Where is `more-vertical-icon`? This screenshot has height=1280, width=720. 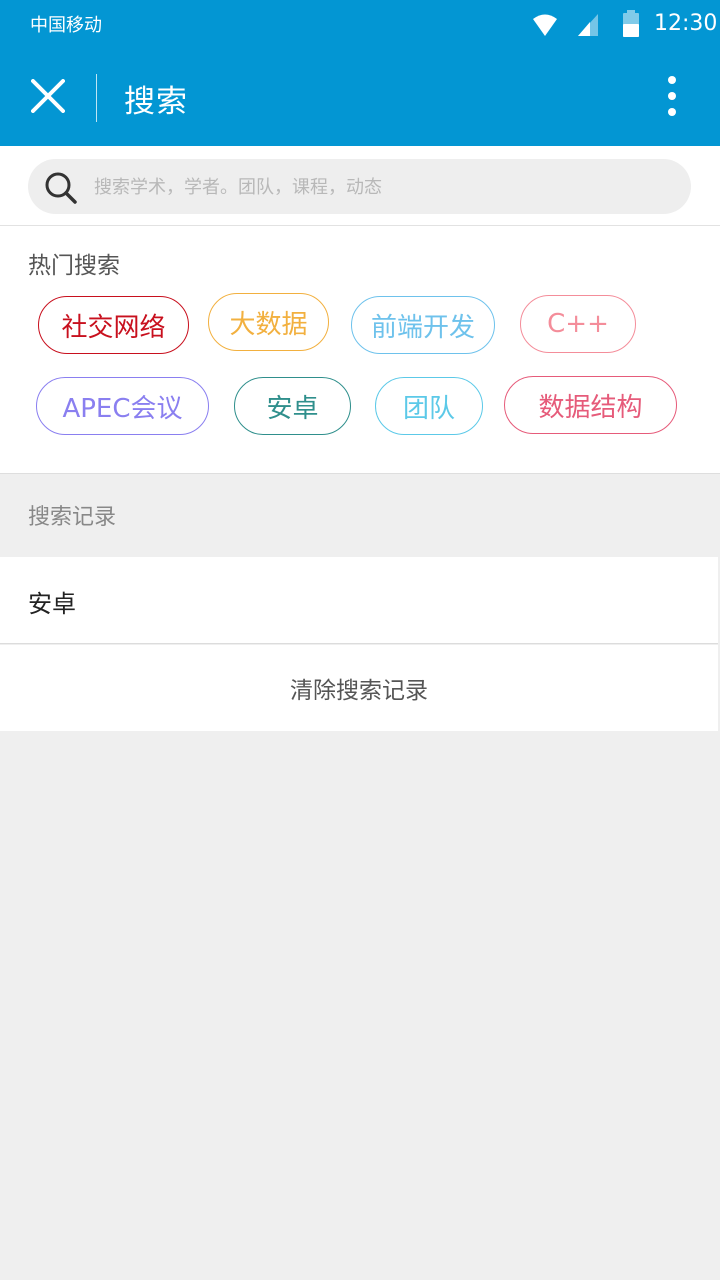
more-vertical-icon is located at coordinates (672, 98).